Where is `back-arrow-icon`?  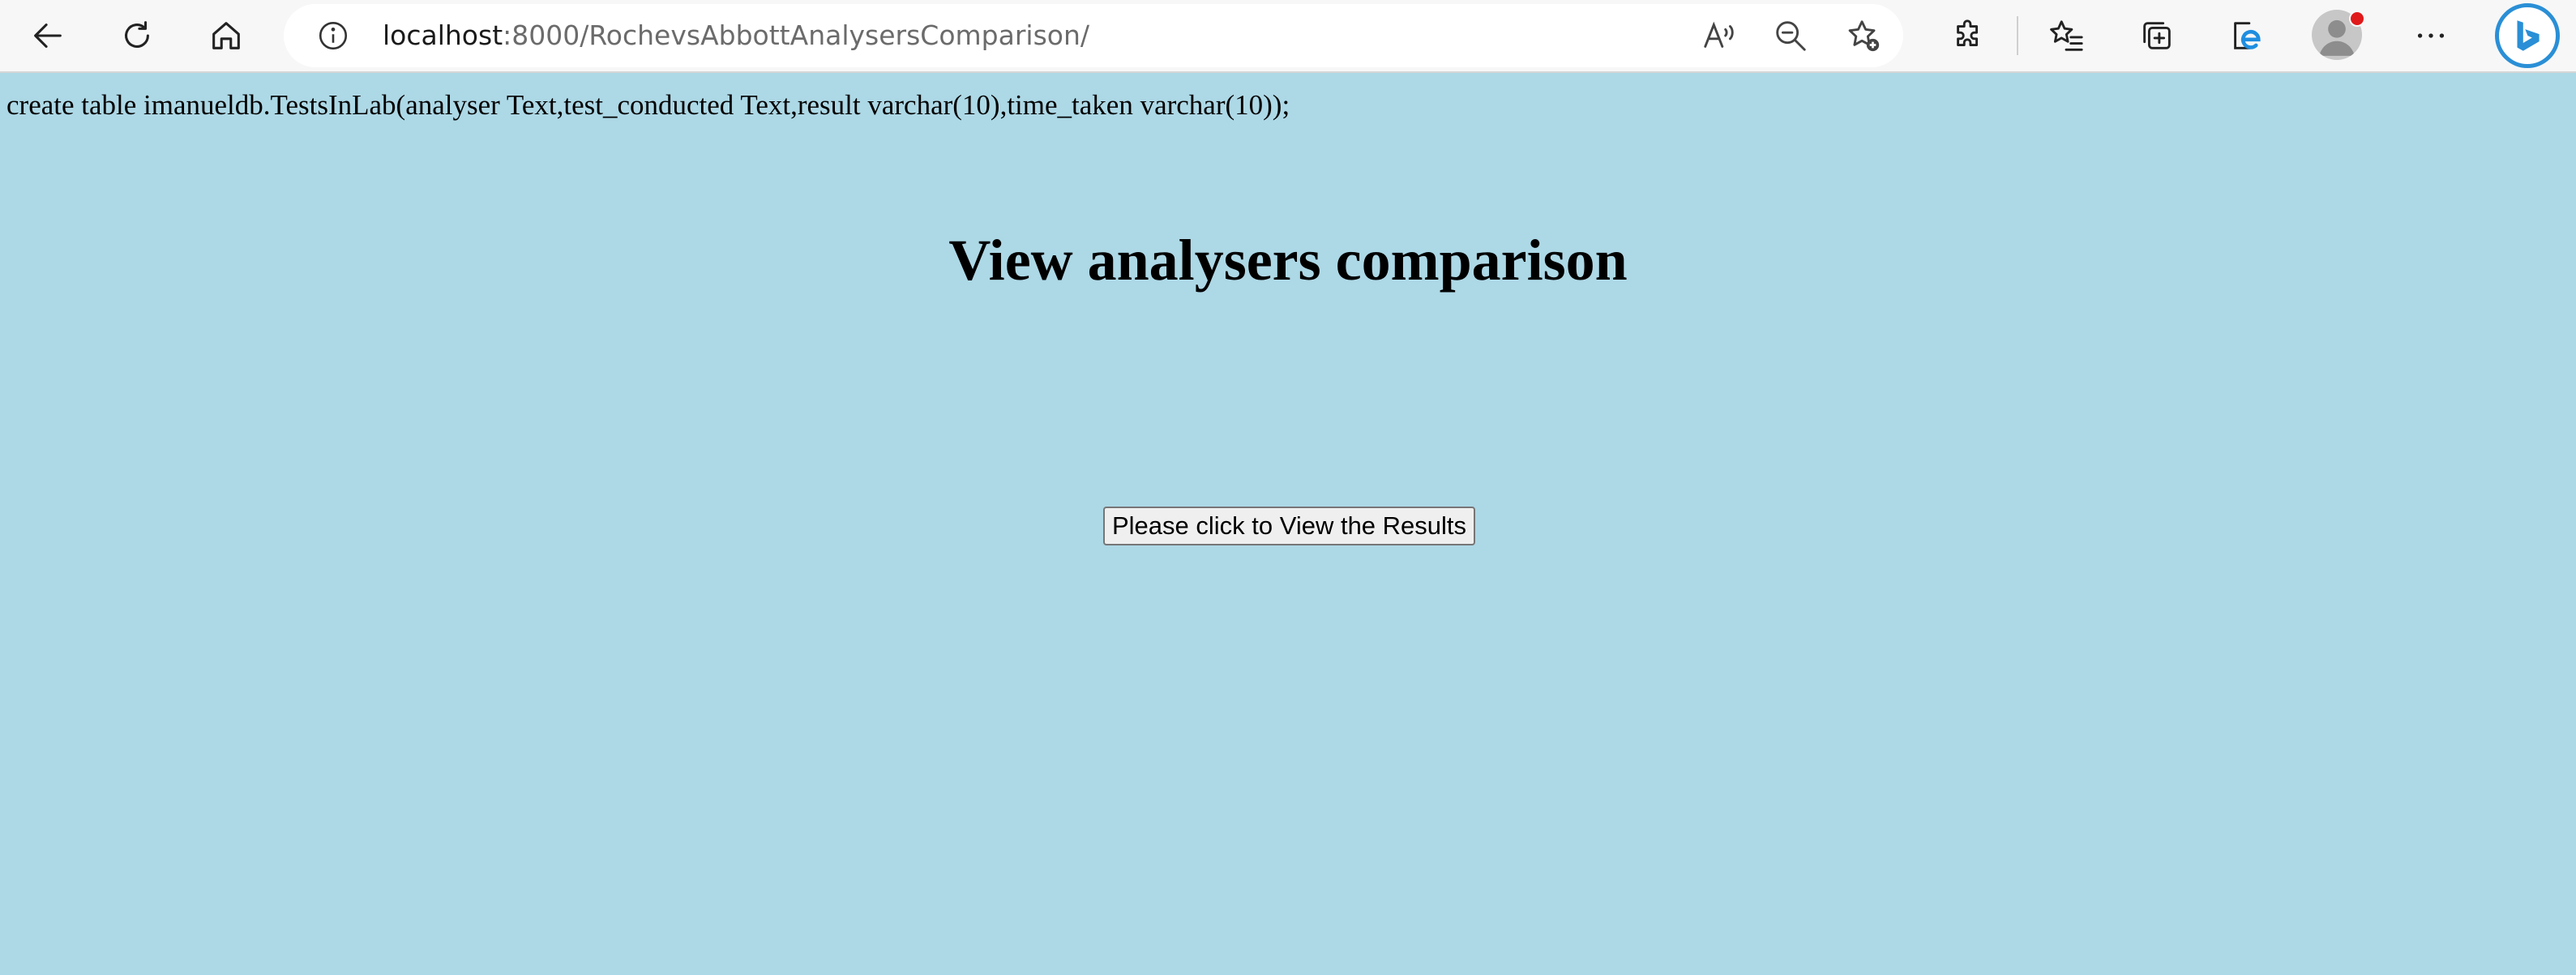
back-arrow-icon is located at coordinates (48, 36).